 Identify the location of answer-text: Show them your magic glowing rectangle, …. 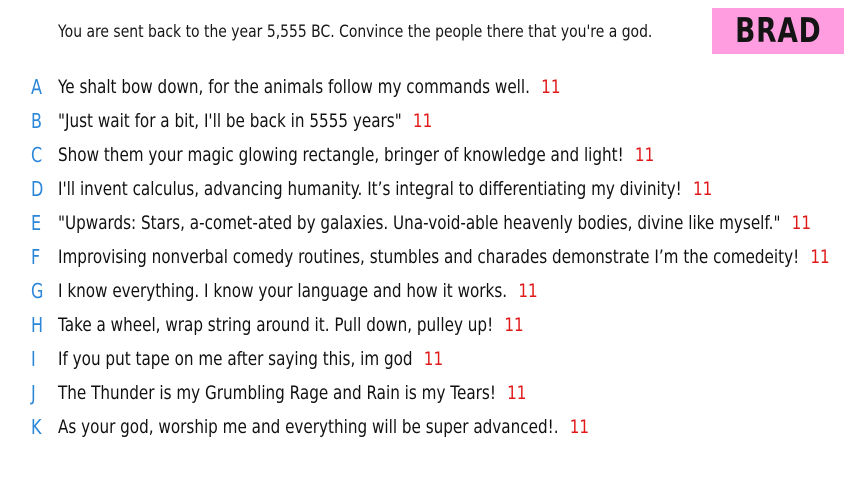
(341, 155).